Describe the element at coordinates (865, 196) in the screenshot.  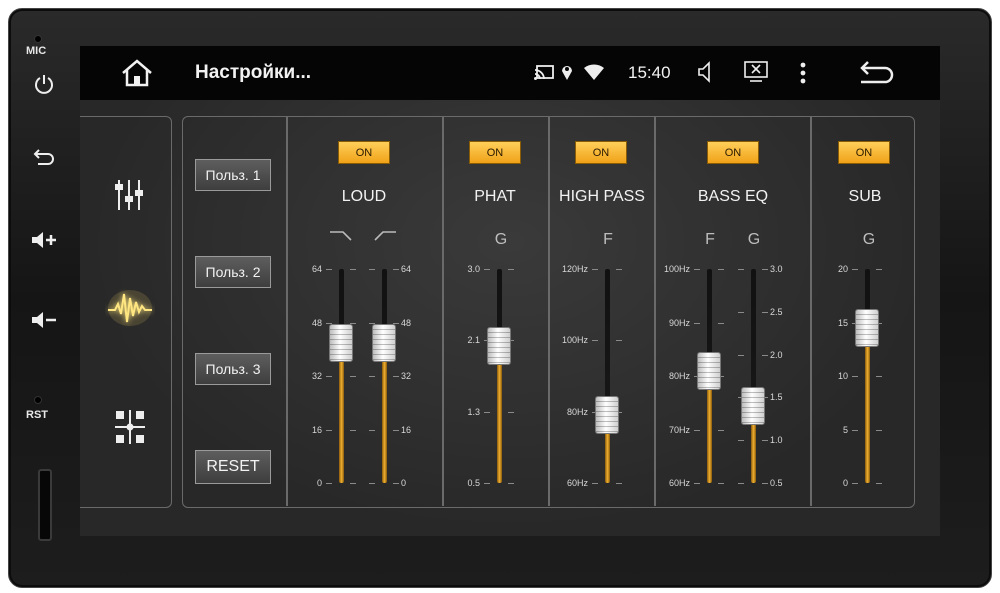
I see `sub-title: SUB` at that location.